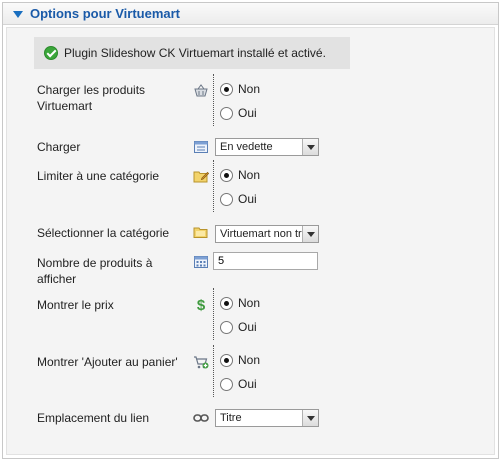  I want to click on link-icon, so click(201, 418).